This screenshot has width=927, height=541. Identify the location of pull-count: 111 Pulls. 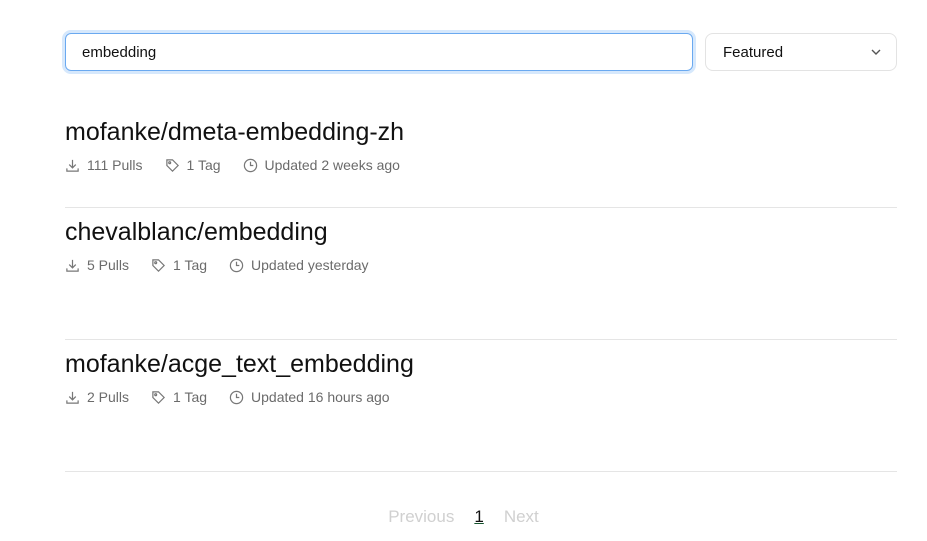
(115, 165).